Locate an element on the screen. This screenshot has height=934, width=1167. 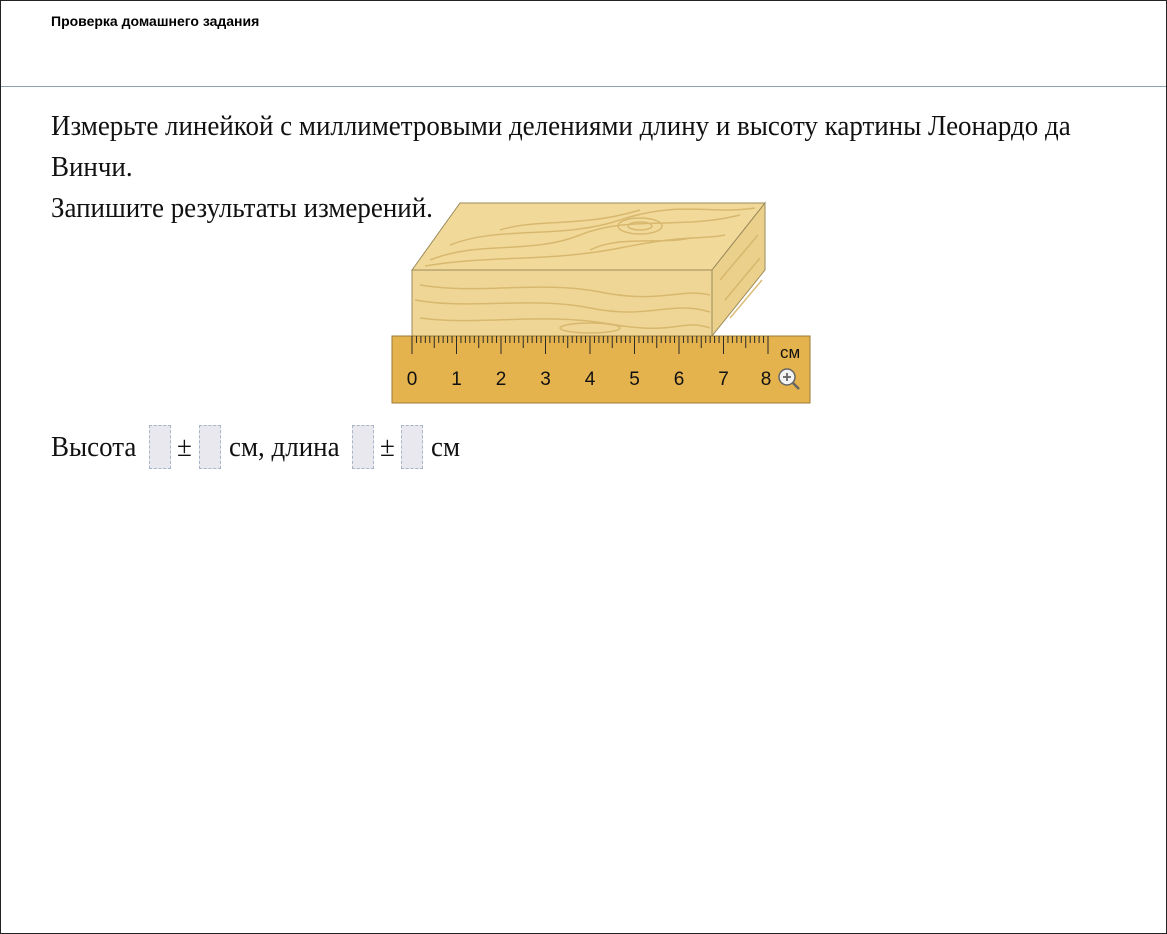
height-error-input is located at coordinates (209, 447).